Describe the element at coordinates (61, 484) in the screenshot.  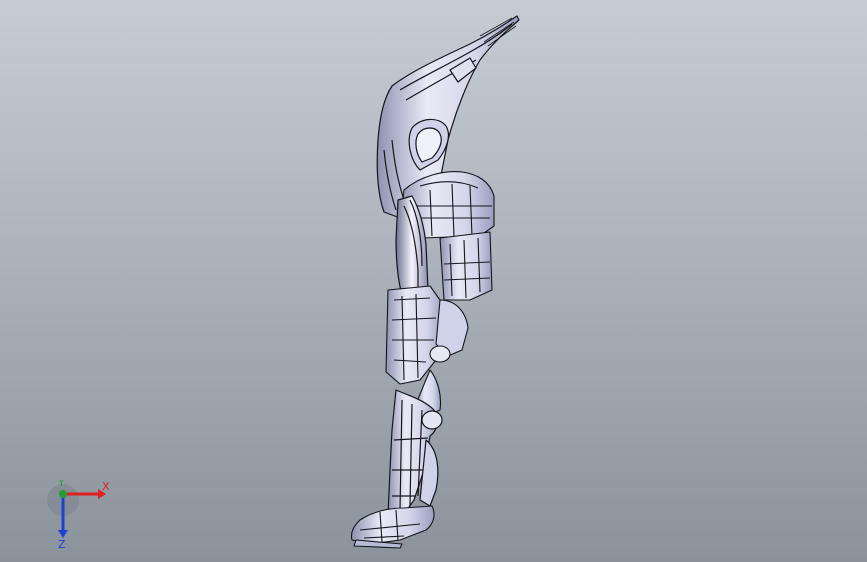
I see `y-axis-label: Y` at that location.